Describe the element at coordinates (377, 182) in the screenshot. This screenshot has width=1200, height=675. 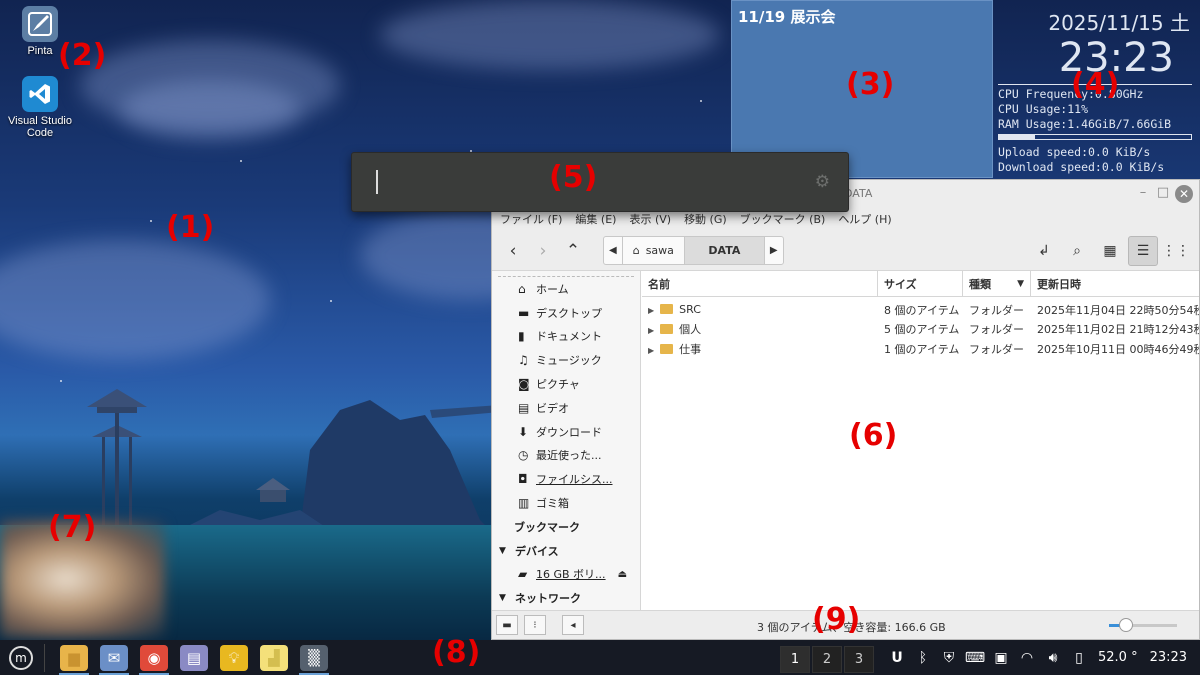
I see `launcher-input` at that location.